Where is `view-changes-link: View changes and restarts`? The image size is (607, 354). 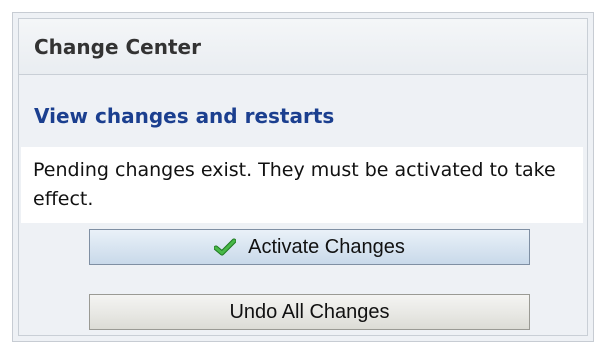
view-changes-link: View changes and restarts is located at coordinates (184, 116).